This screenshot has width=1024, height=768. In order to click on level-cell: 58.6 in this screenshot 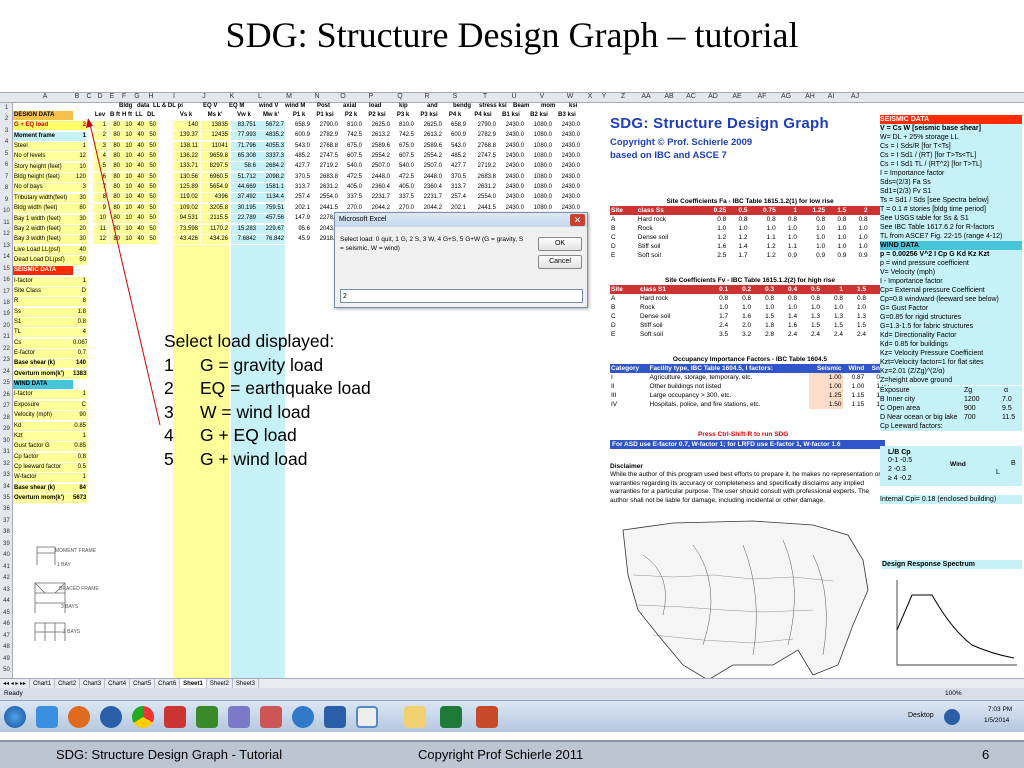, I will do `click(244, 167)`.